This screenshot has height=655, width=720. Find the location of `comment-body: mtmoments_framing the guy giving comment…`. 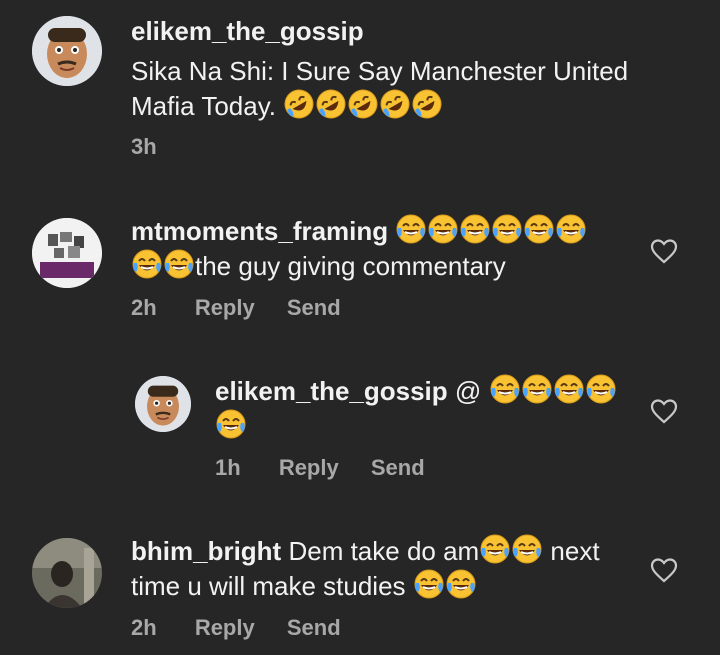

comment-body: mtmoments_framing the guy giving comment… is located at coordinates (381, 248).